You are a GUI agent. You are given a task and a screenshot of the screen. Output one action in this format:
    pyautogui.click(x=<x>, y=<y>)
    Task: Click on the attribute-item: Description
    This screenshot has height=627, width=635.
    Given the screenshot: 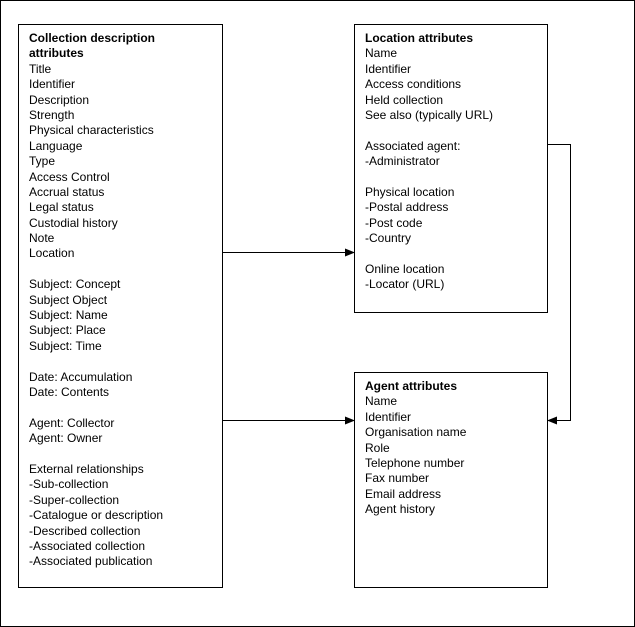 What is the action you would take?
    pyautogui.click(x=59, y=99)
    